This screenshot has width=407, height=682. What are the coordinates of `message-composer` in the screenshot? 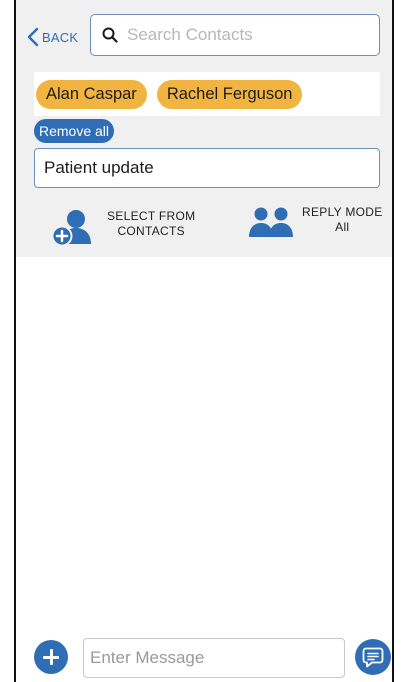 It's located at (204, 656).